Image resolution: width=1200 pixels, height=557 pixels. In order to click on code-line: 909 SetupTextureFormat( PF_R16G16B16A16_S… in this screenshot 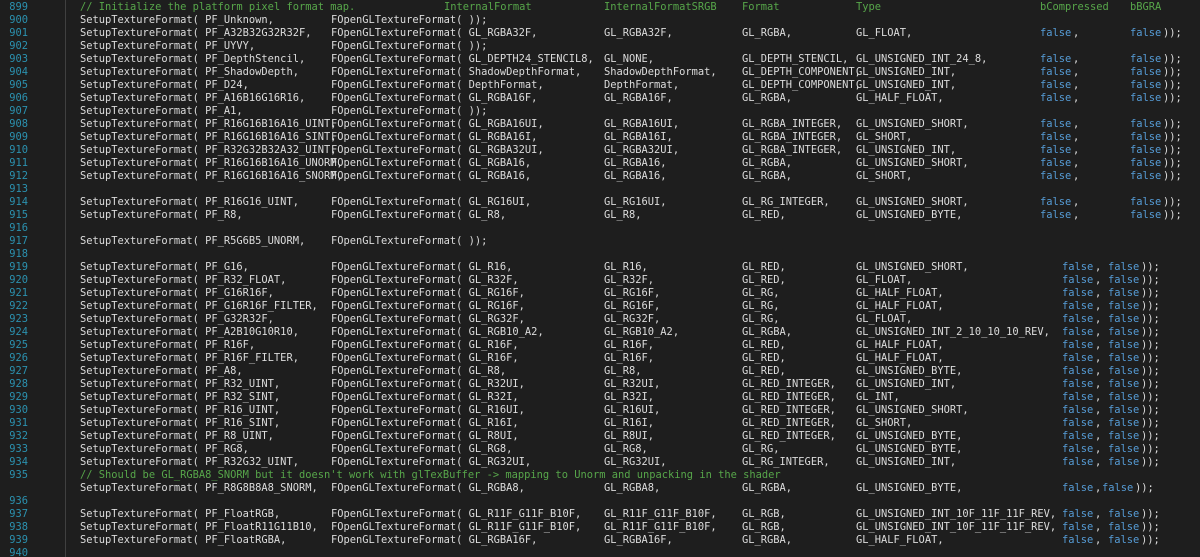, I will do `click(600, 137)`.